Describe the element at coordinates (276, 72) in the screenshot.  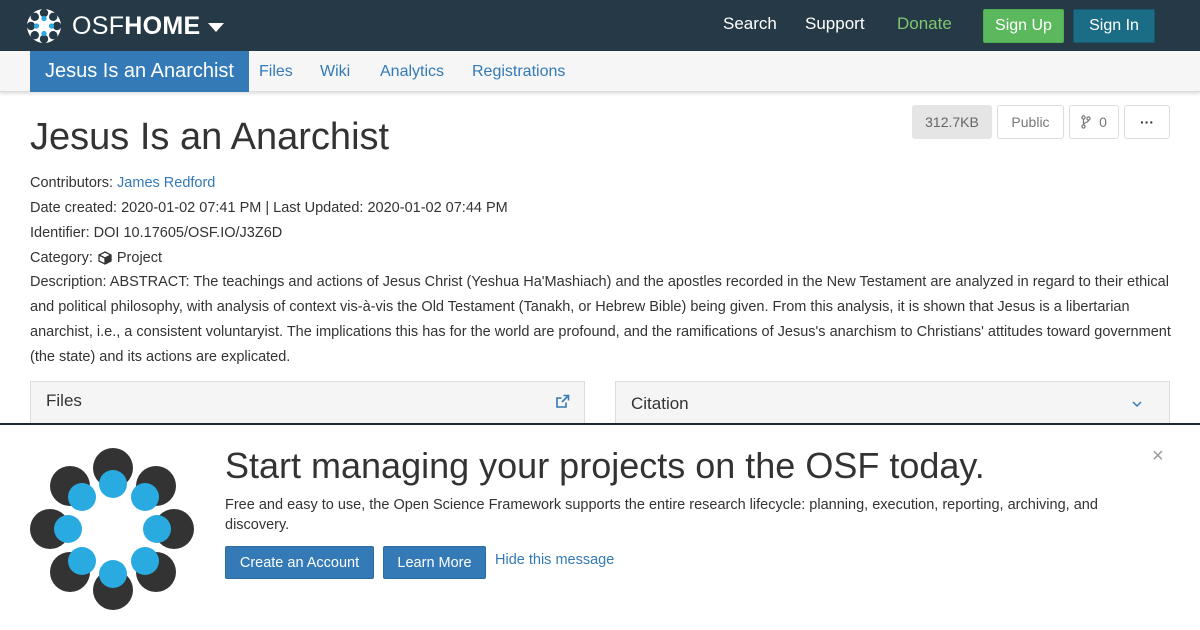
I see `tab-files: Files` at that location.